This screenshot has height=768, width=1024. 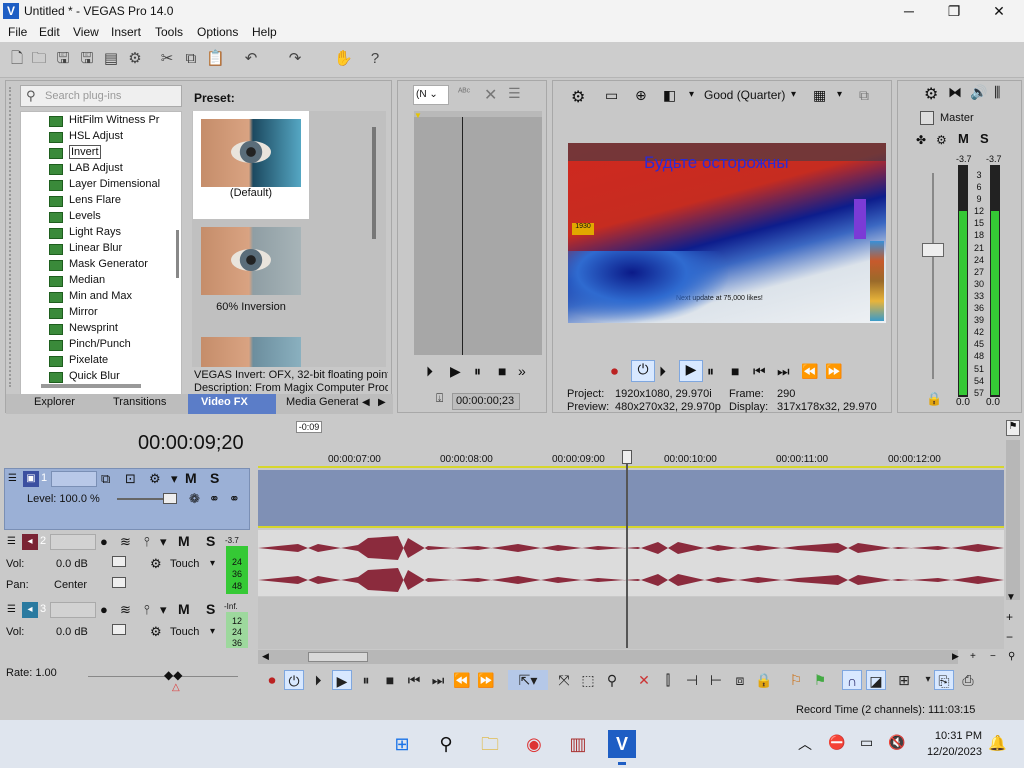 I want to click on new-icon: 🗋, so click(x=17, y=59).